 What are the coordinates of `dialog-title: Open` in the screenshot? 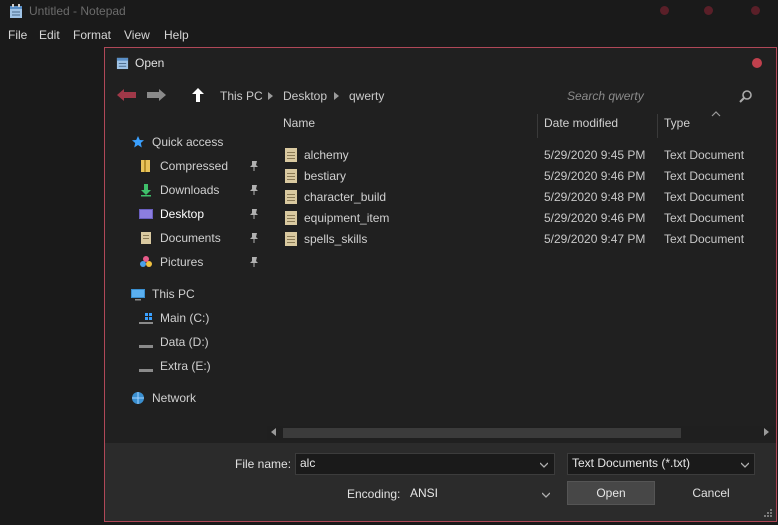 It's located at (150, 63).